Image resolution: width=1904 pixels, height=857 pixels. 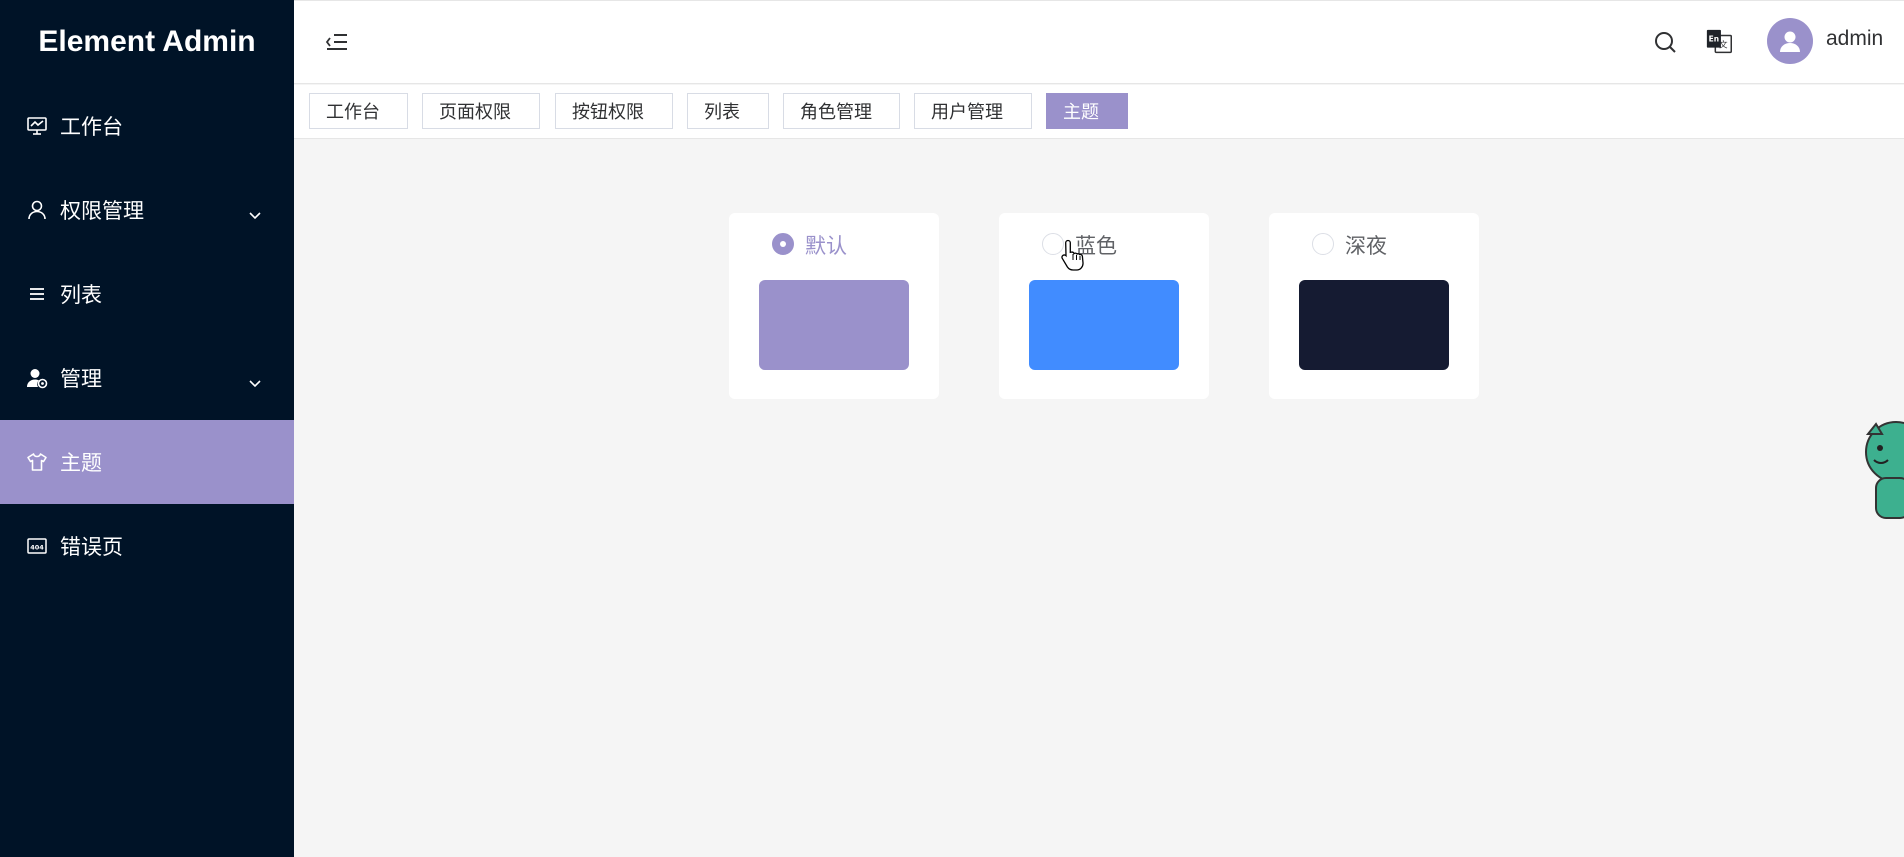 I want to click on tag-page-permission: 页面权限, so click(x=481, y=111).